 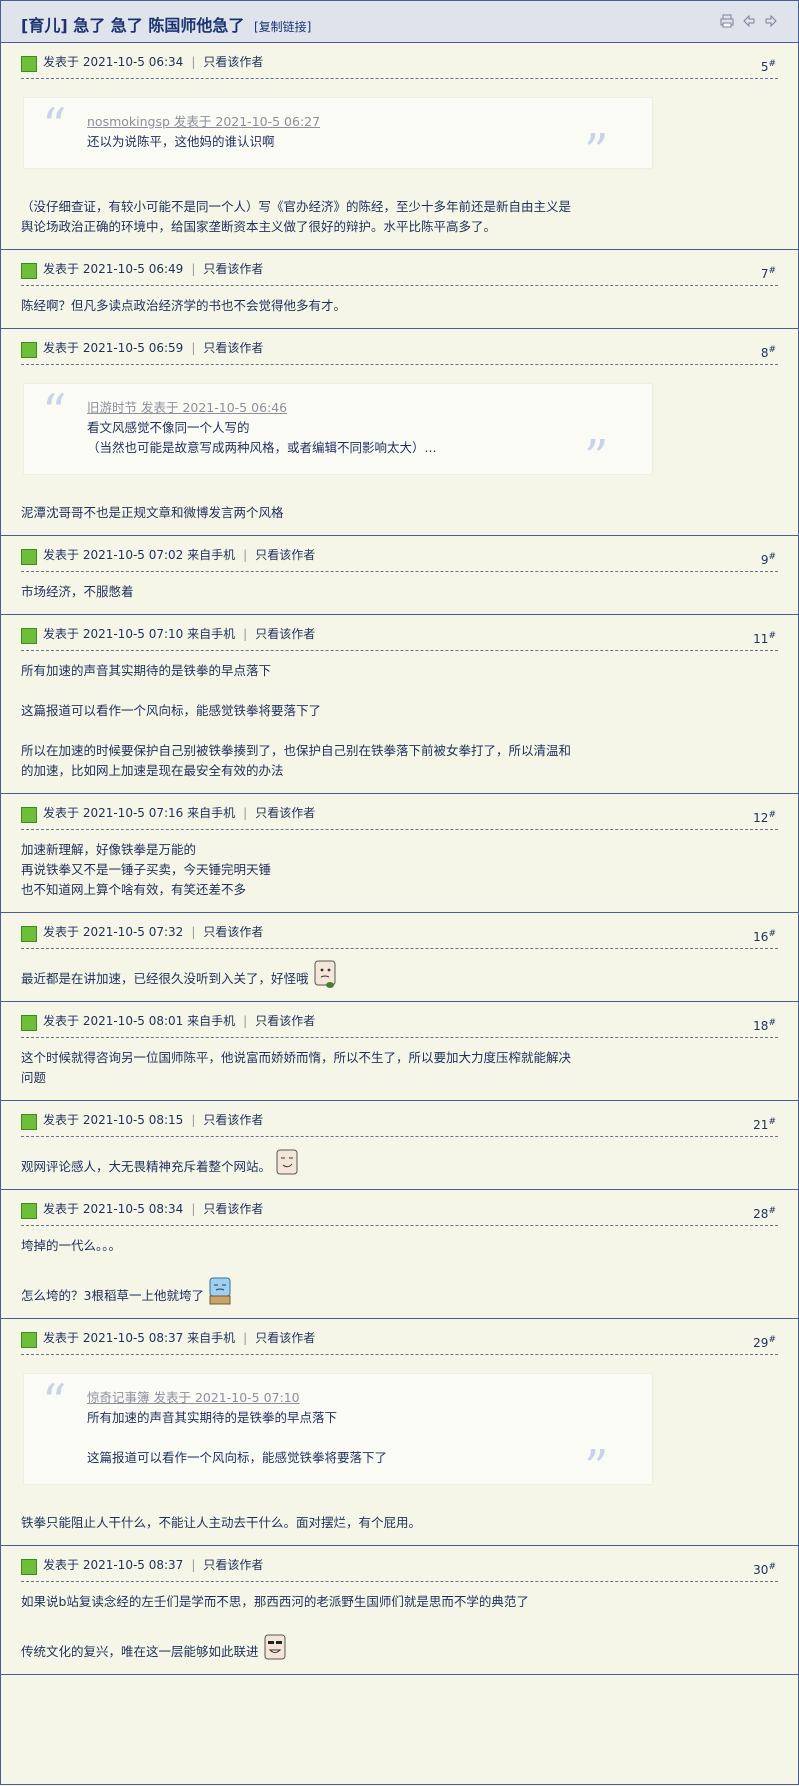 I want to click on post-header: 发表于 2021-10-5 08:37 来自手机 | 只看该作者 29#, so click(x=399, y=1337).